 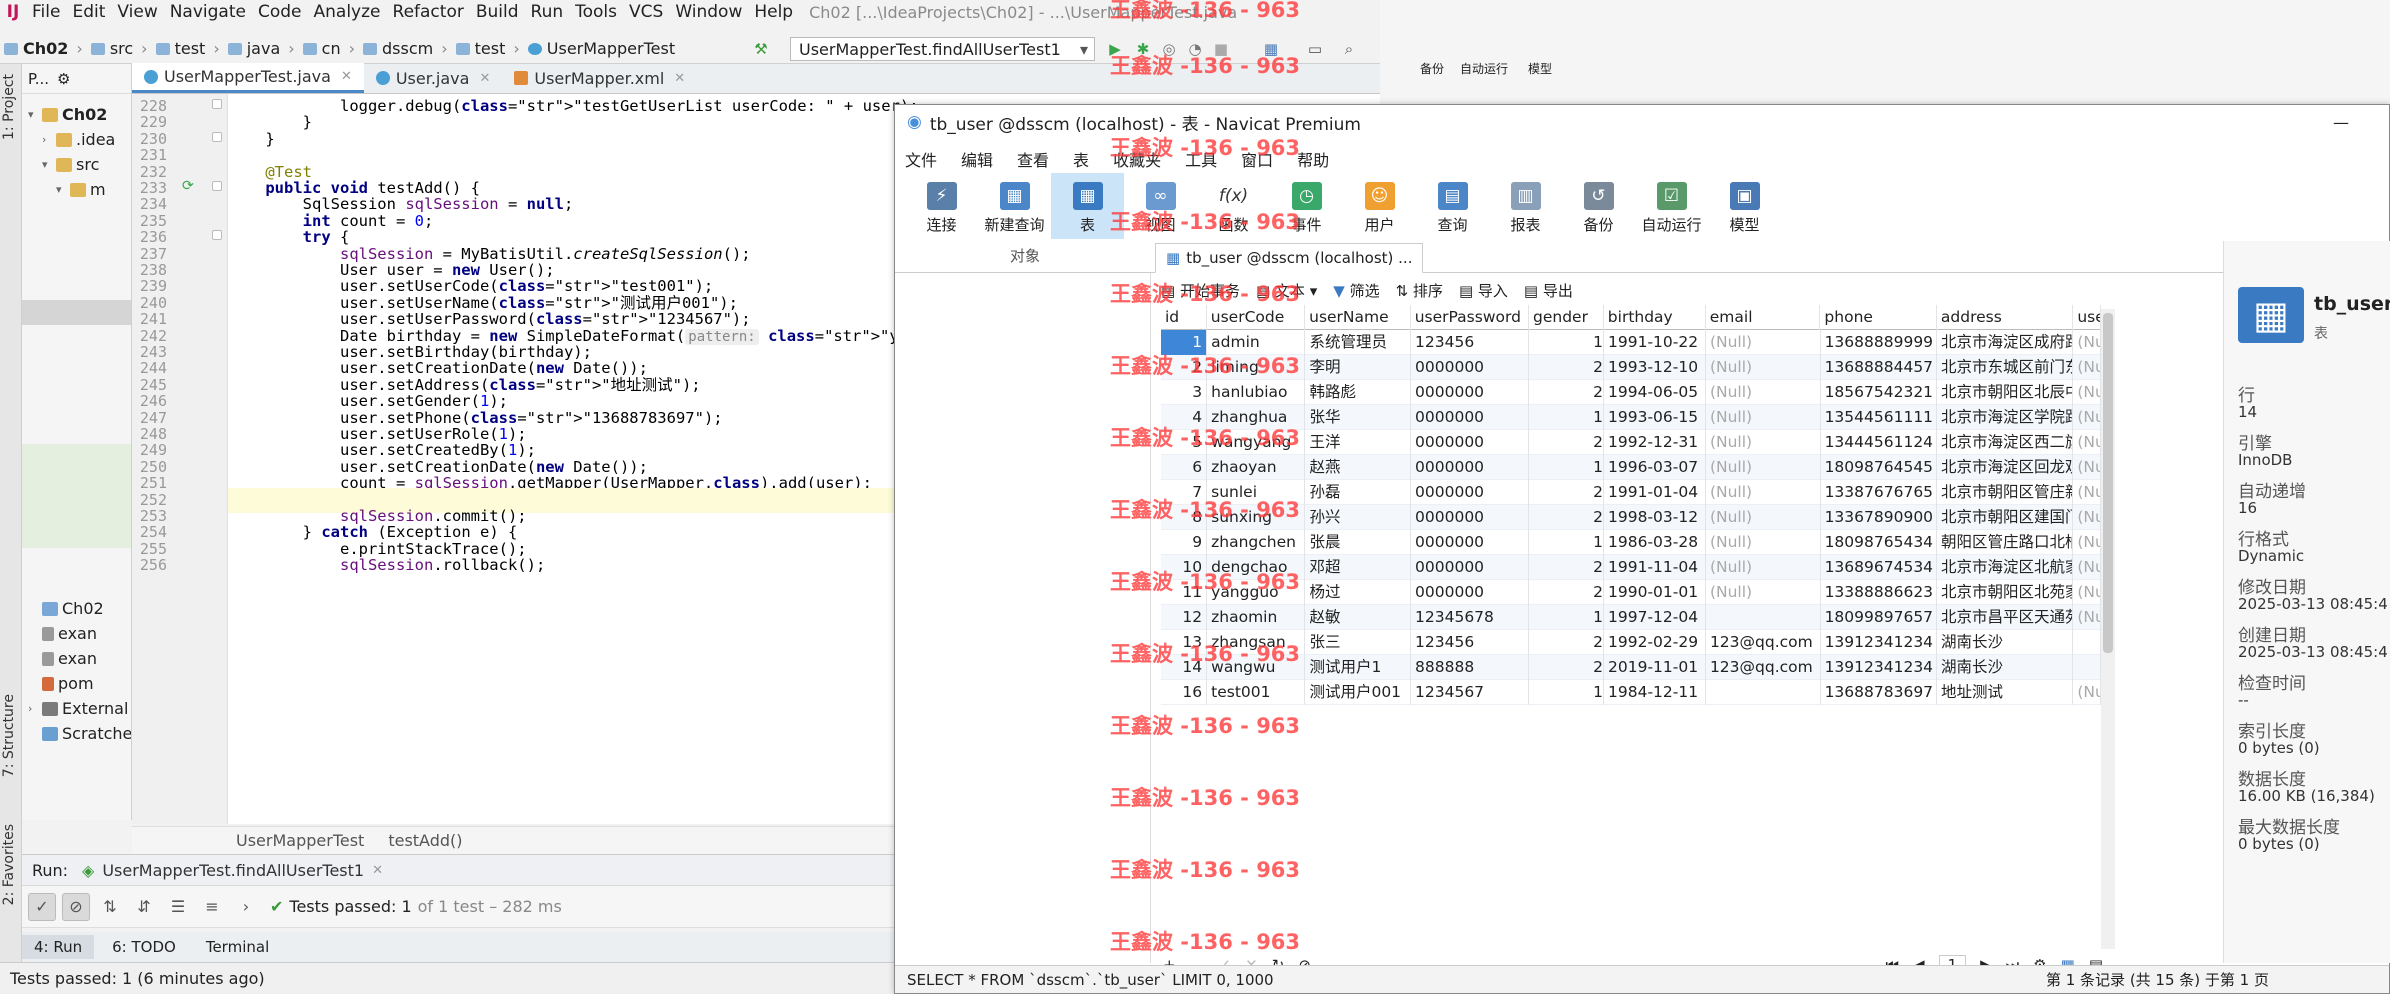 What do you see at coordinates (119, 48) in the screenshot?
I see `breadcrumb-src: src ›` at bounding box center [119, 48].